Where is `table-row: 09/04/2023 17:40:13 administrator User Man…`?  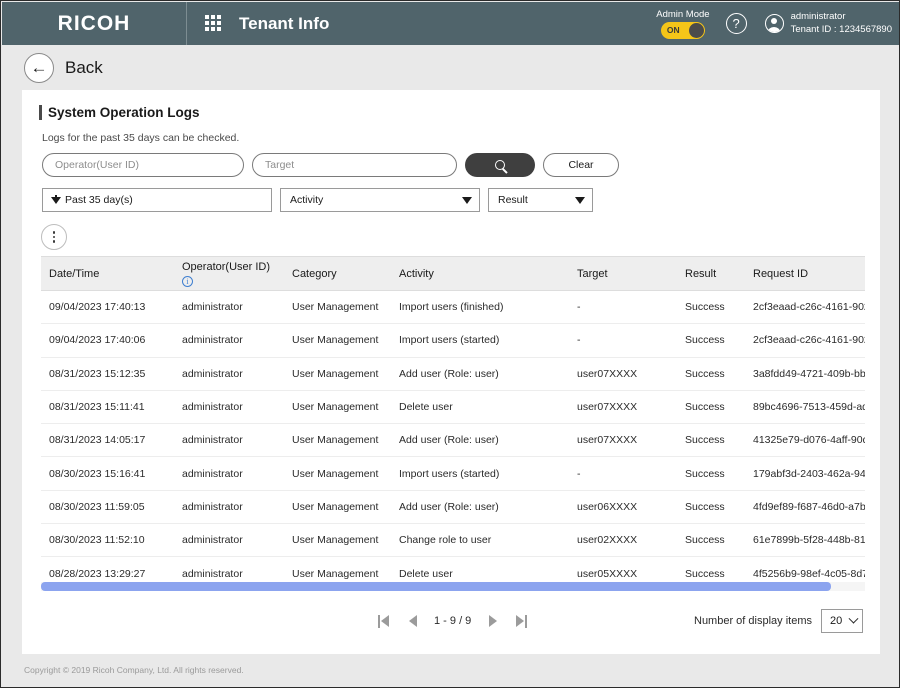 table-row: 09/04/2023 17:40:13 administrator User Man… is located at coordinates (453, 307).